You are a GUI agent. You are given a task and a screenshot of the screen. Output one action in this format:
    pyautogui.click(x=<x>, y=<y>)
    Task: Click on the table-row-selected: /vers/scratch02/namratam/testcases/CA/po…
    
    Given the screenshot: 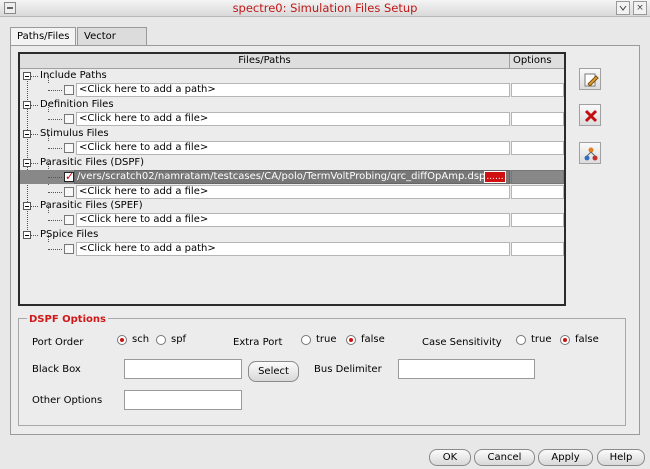 What is the action you would take?
    pyautogui.click(x=292, y=177)
    